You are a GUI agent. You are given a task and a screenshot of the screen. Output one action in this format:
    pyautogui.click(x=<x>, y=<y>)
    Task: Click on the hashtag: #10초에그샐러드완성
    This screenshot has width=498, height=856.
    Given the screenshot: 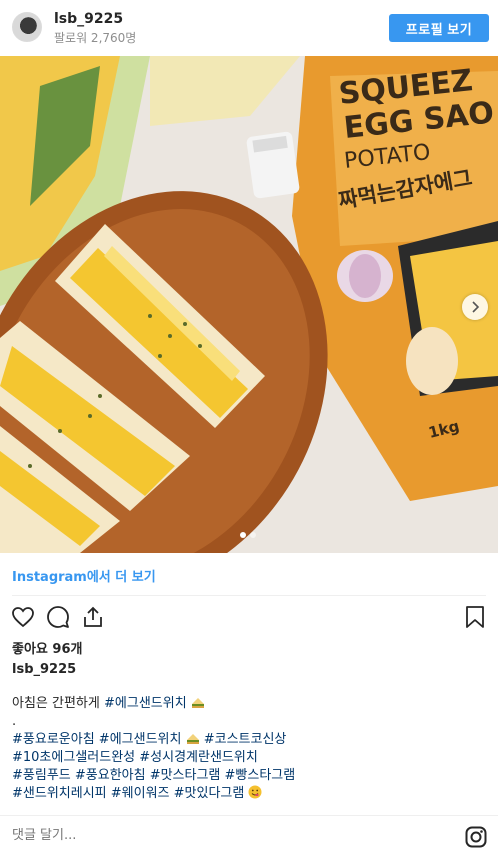 What is the action you would take?
    pyautogui.click(x=75, y=757)
    